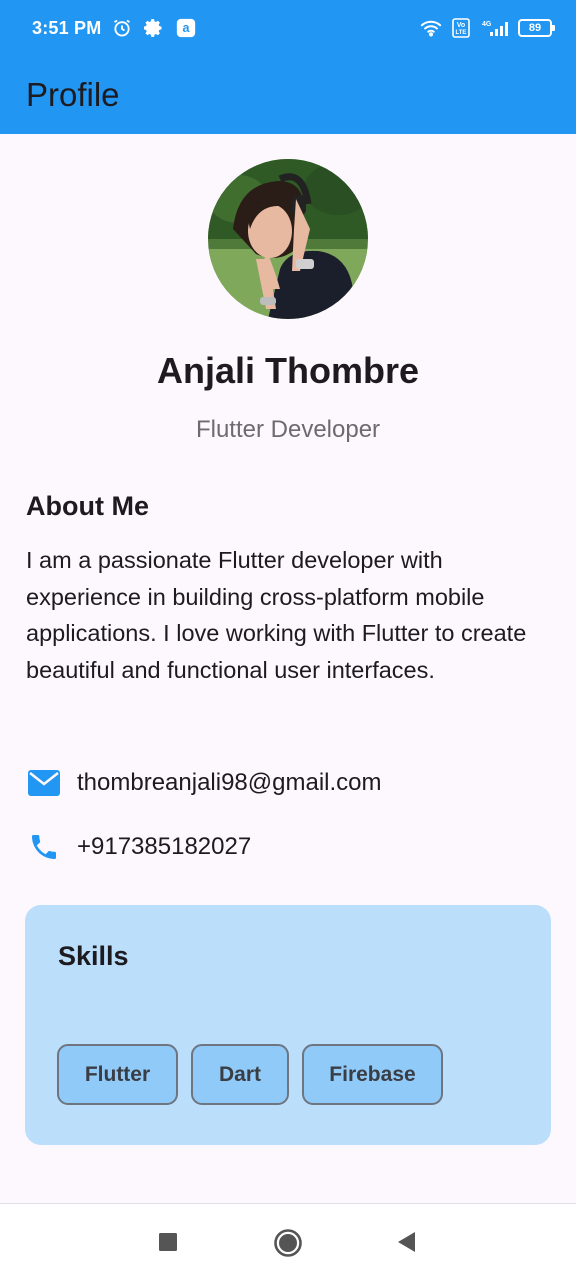  What do you see at coordinates (73, 94) in the screenshot?
I see `page-title: Profile` at bounding box center [73, 94].